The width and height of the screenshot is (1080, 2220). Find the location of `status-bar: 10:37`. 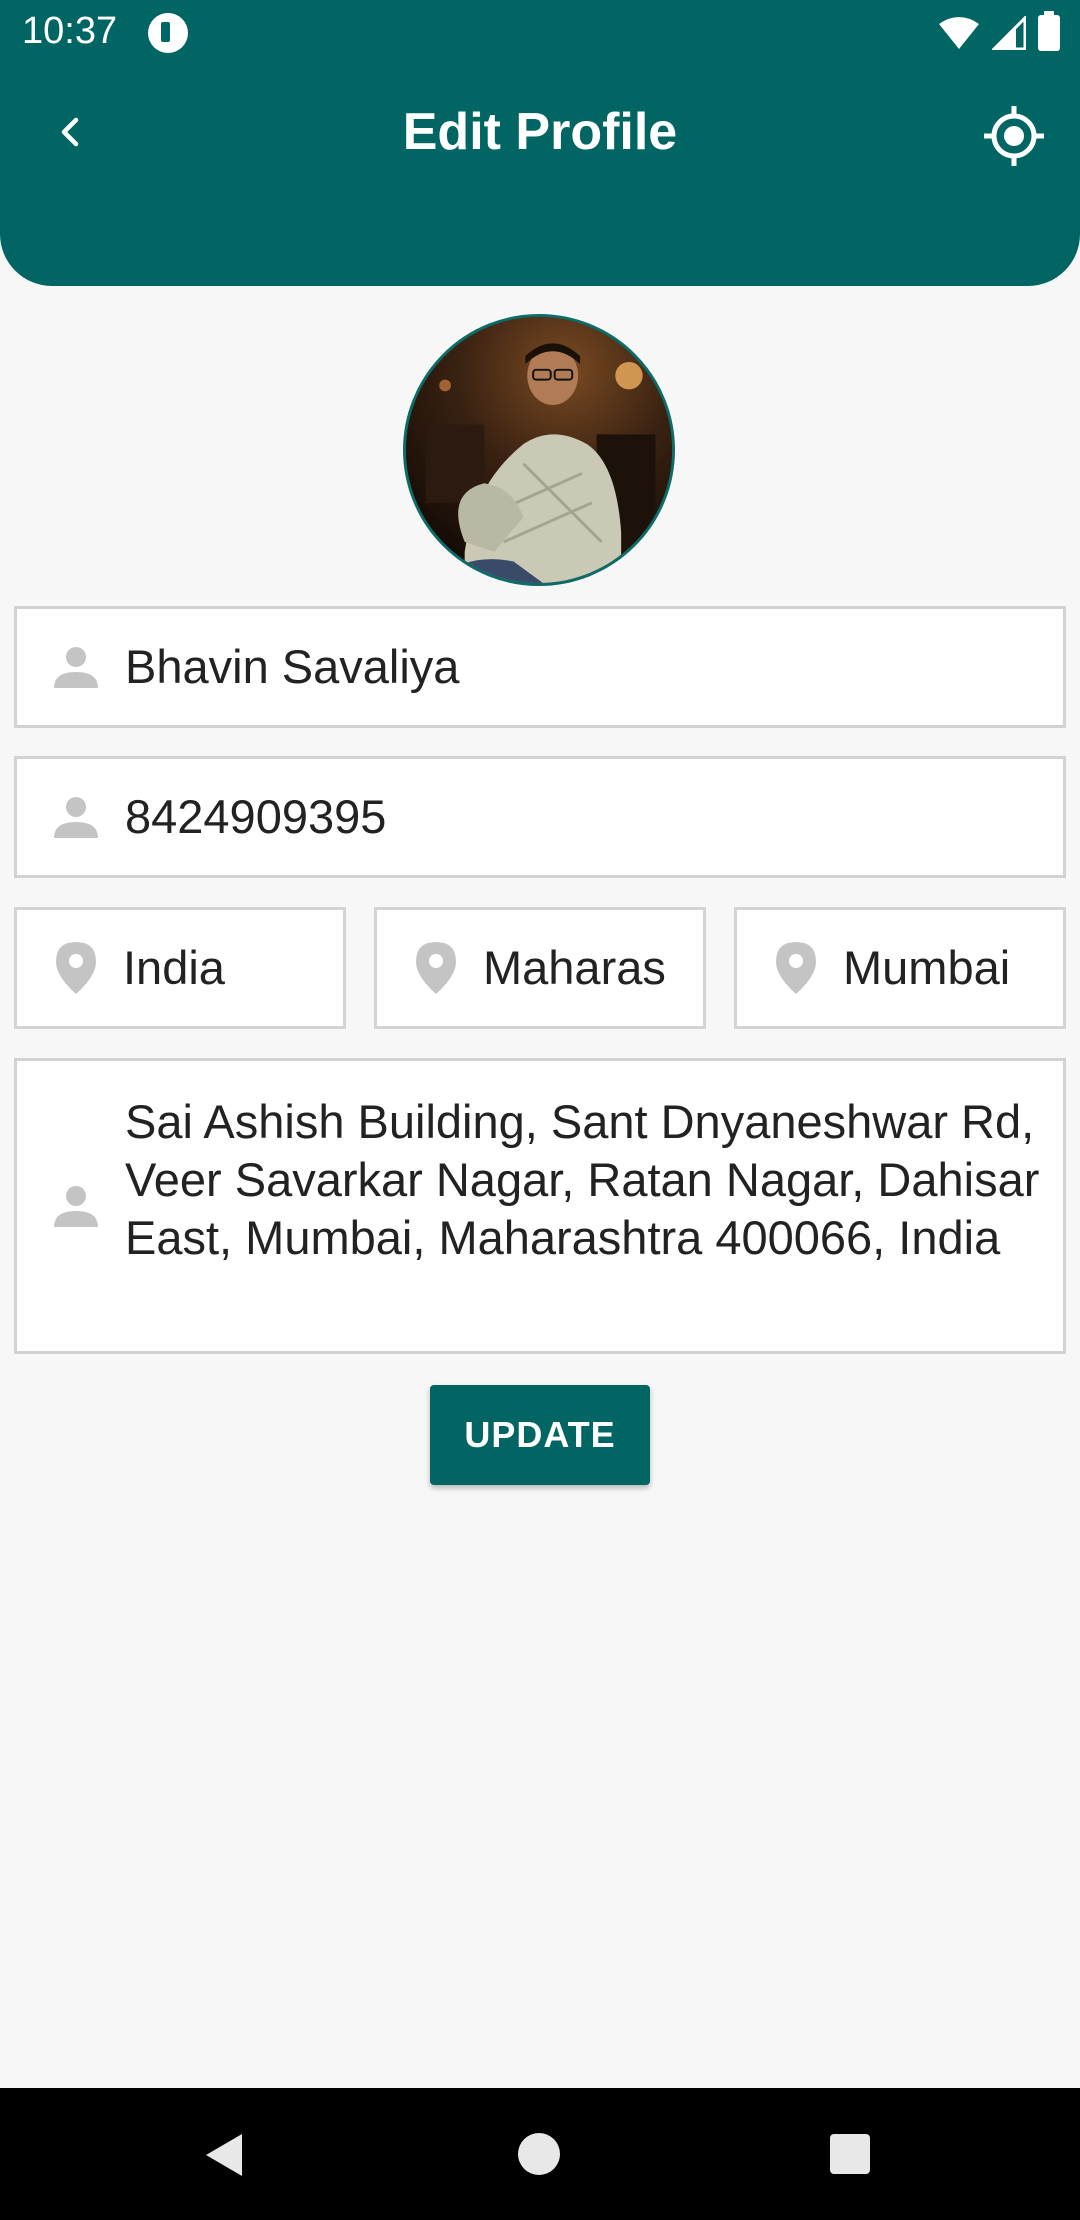

status-bar: 10:37 is located at coordinates (540, 33).